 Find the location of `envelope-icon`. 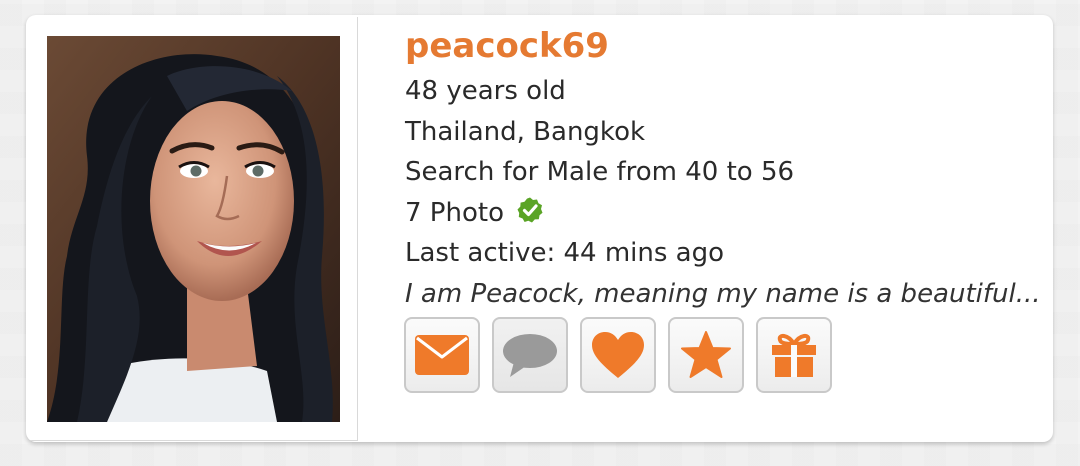

envelope-icon is located at coordinates (442, 355).